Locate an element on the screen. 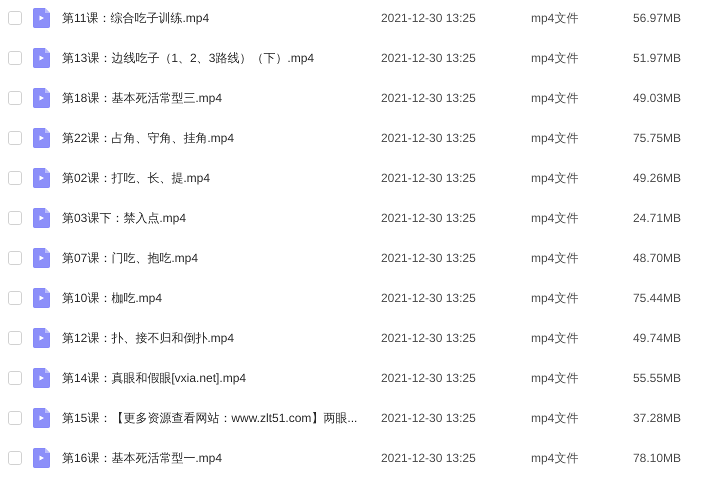 The width and height of the screenshot is (722, 478). file-size: 49.03MB is located at coordinates (656, 98).